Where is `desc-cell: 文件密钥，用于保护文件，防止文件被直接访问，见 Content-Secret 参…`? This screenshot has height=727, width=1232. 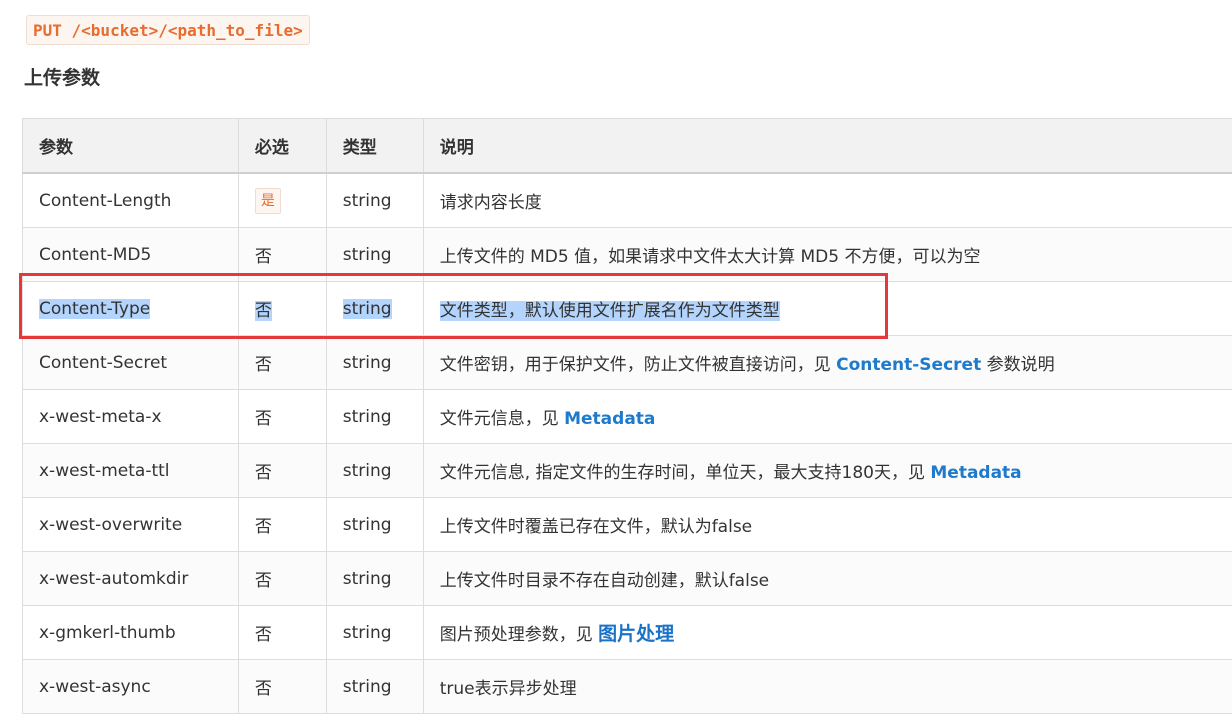 desc-cell: 文件密钥，用于保护文件，防止文件被直接访问，见 Content-Secret 参… is located at coordinates (827, 362).